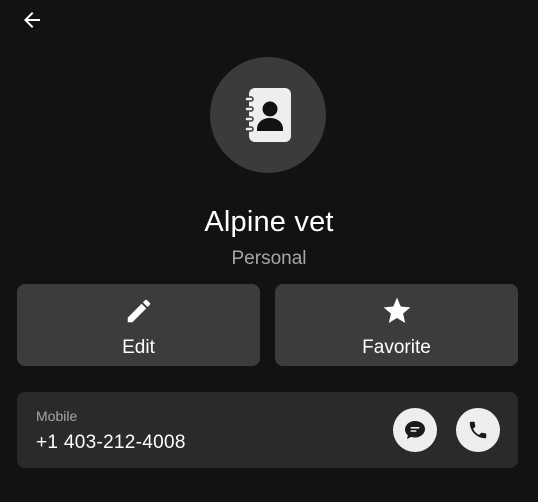  I want to click on phone-entry: Mobile +1 403-212-4008, so click(267, 430).